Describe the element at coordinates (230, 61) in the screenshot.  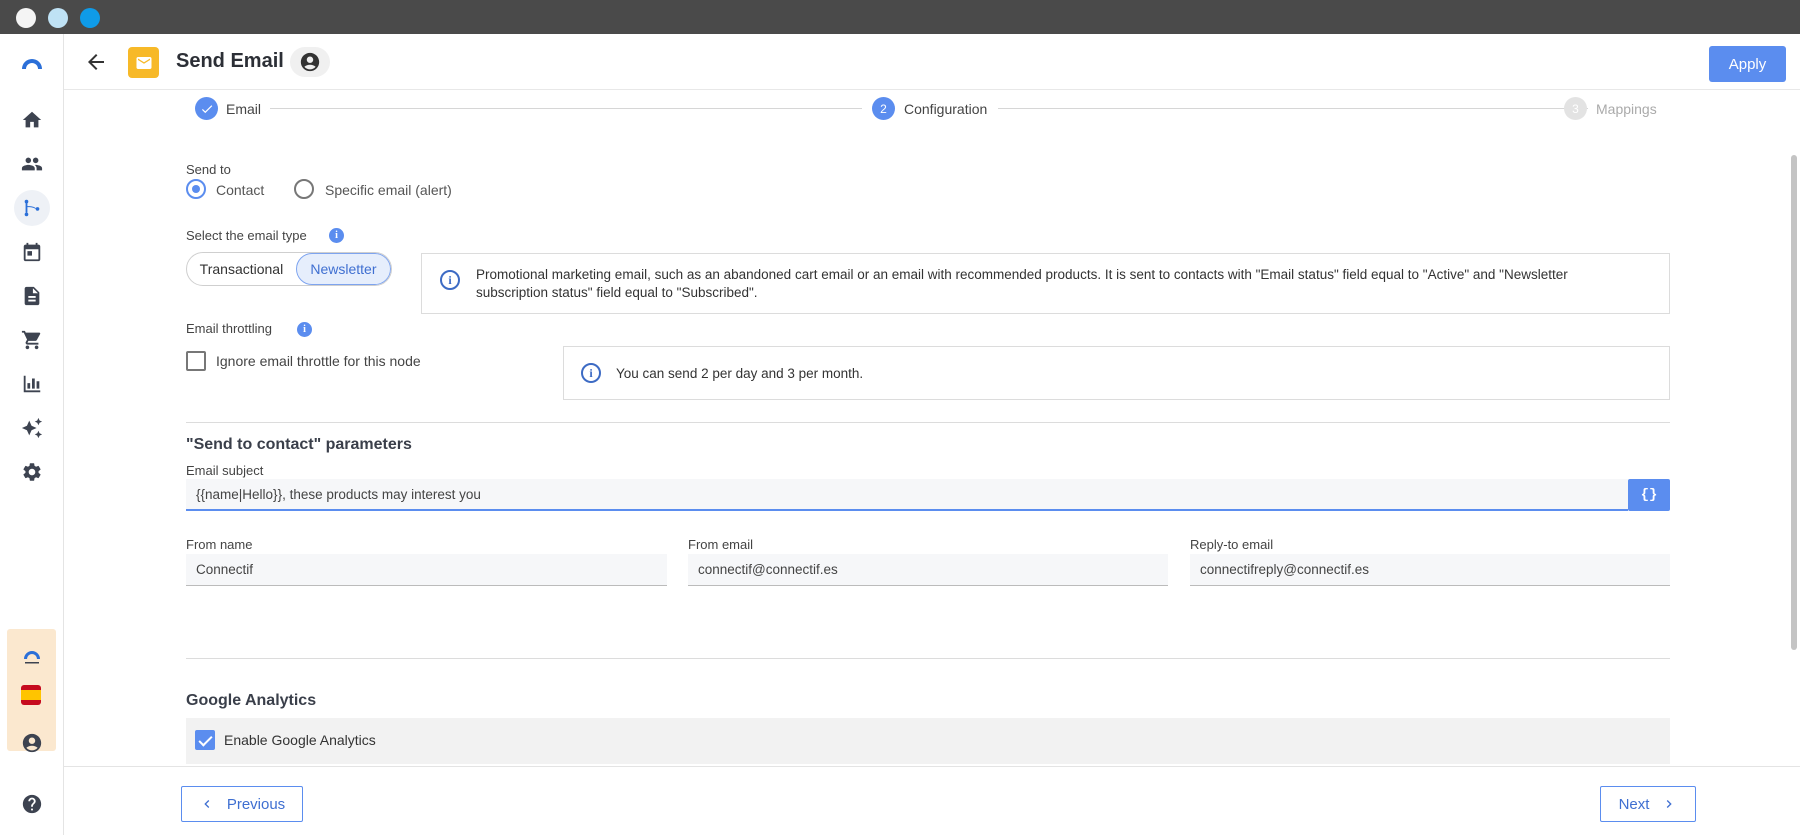
I see `page-title: Send Email` at that location.